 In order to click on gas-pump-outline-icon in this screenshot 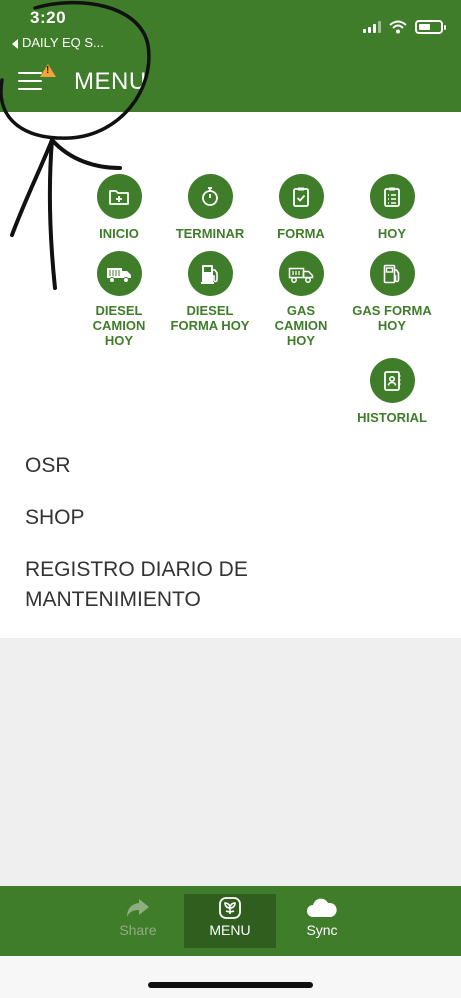, I will do `click(391, 273)`.